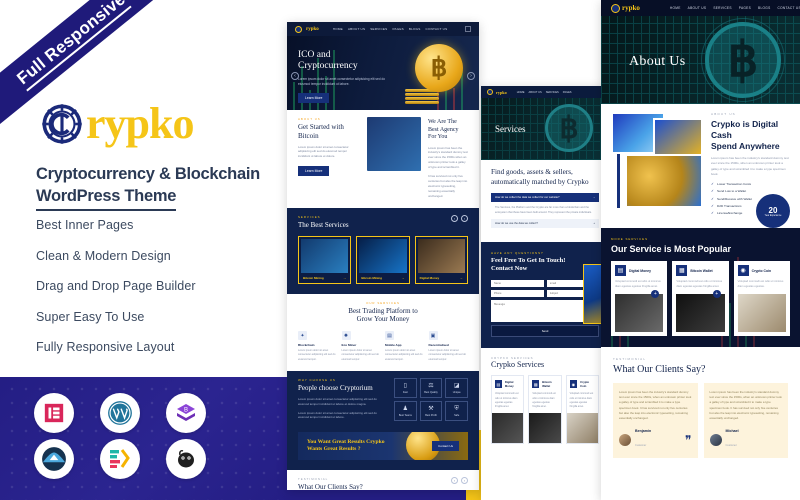 Image resolution: width=800 pixels, height=500 pixels. Describe the element at coordinates (445, 446) in the screenshot. I see `contact-us-button: Contact Us` at that location.